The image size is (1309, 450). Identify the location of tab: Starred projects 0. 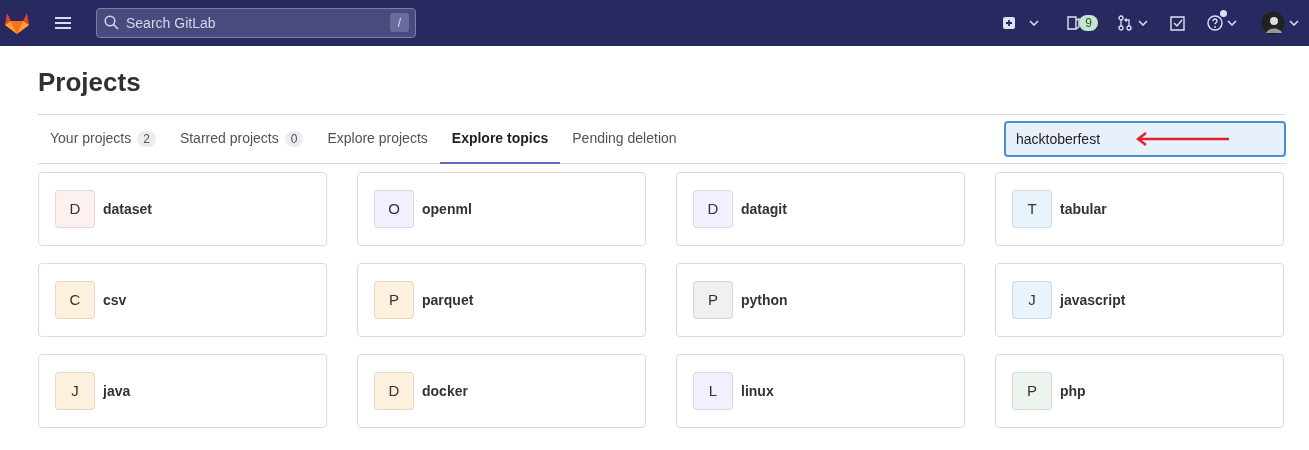
(241, 139).